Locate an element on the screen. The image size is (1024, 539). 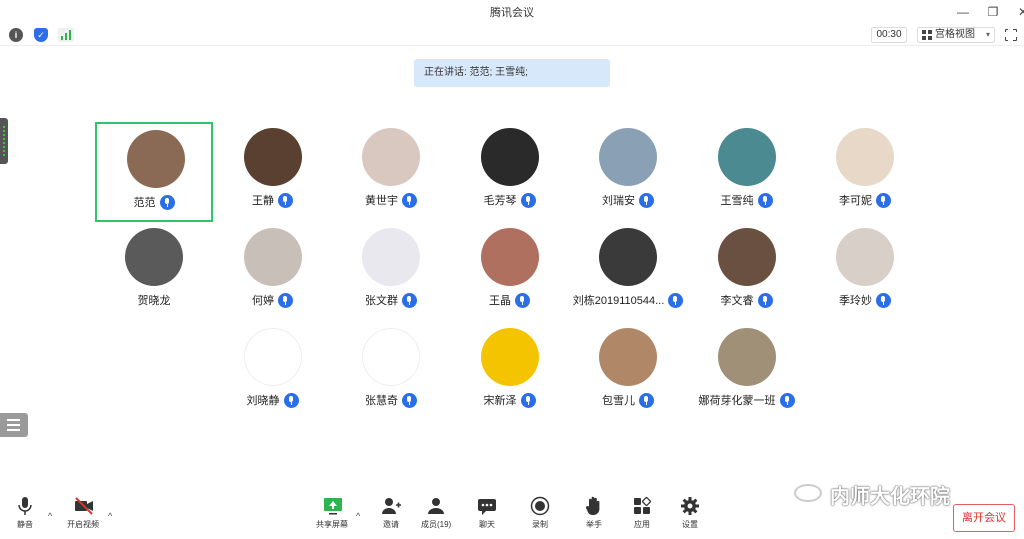
participant-tile: 宋新泽 is located at coordinates (510, 372).